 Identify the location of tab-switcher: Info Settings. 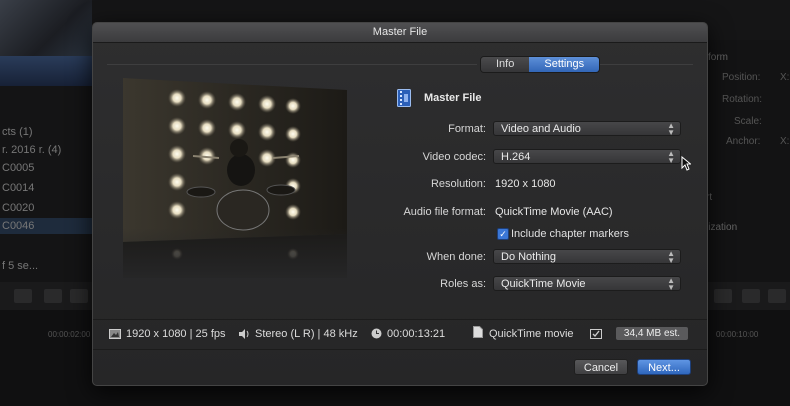
(540, 64).